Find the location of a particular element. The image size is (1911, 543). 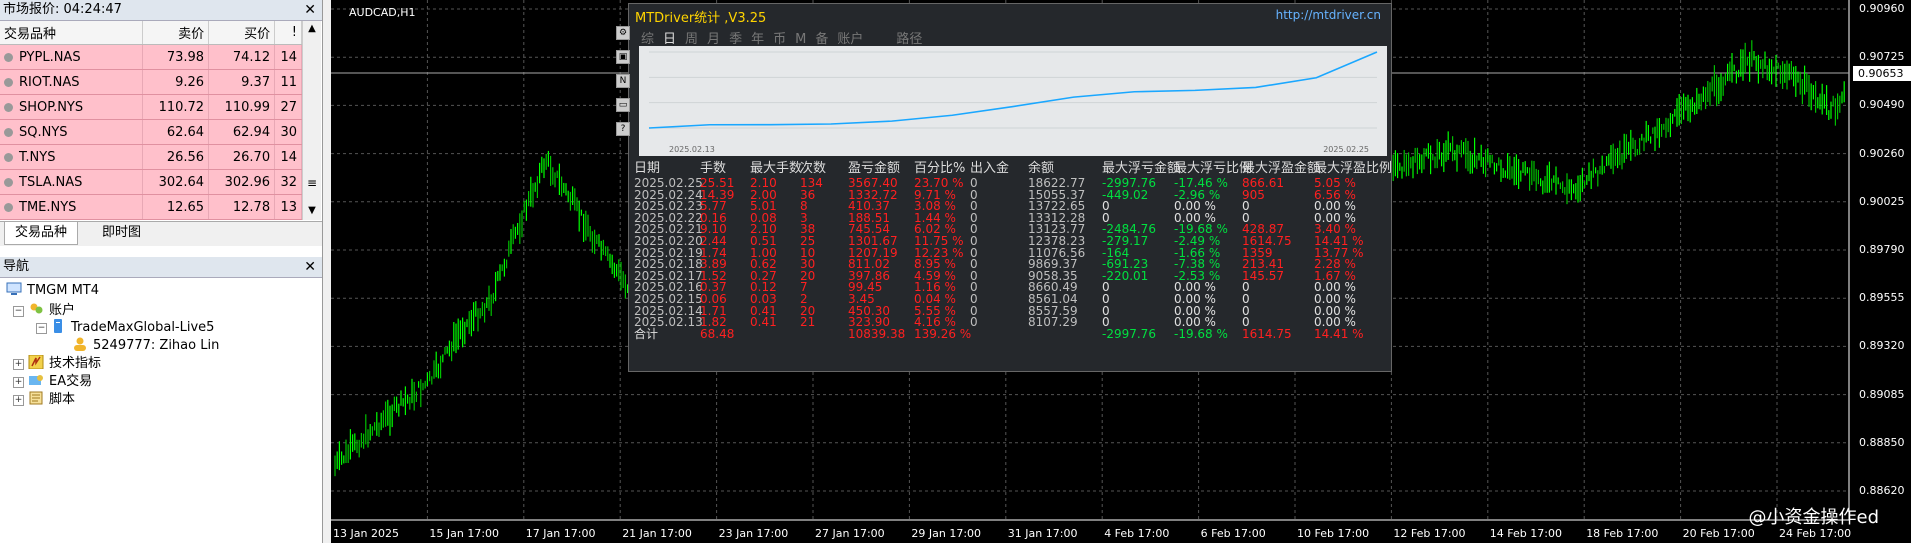

equity-curve-svg is located at coordinates (1013, 90).